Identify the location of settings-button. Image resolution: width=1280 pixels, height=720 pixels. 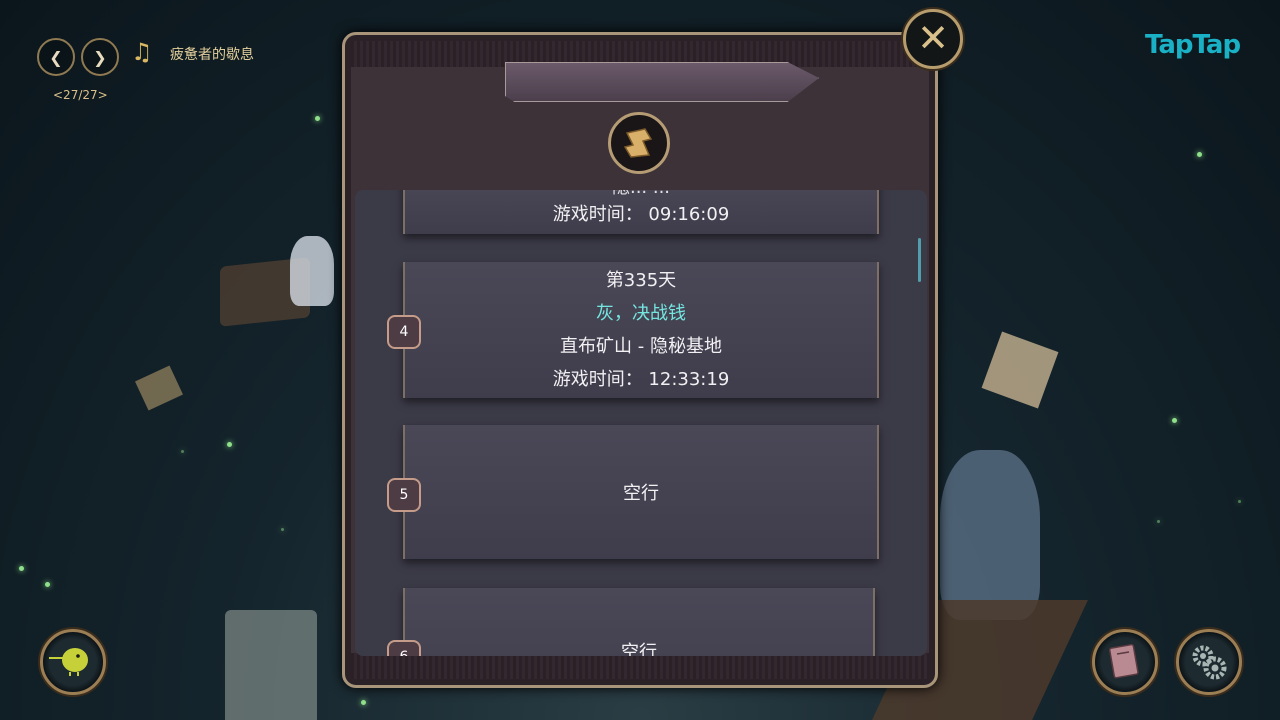
(1209, 662).